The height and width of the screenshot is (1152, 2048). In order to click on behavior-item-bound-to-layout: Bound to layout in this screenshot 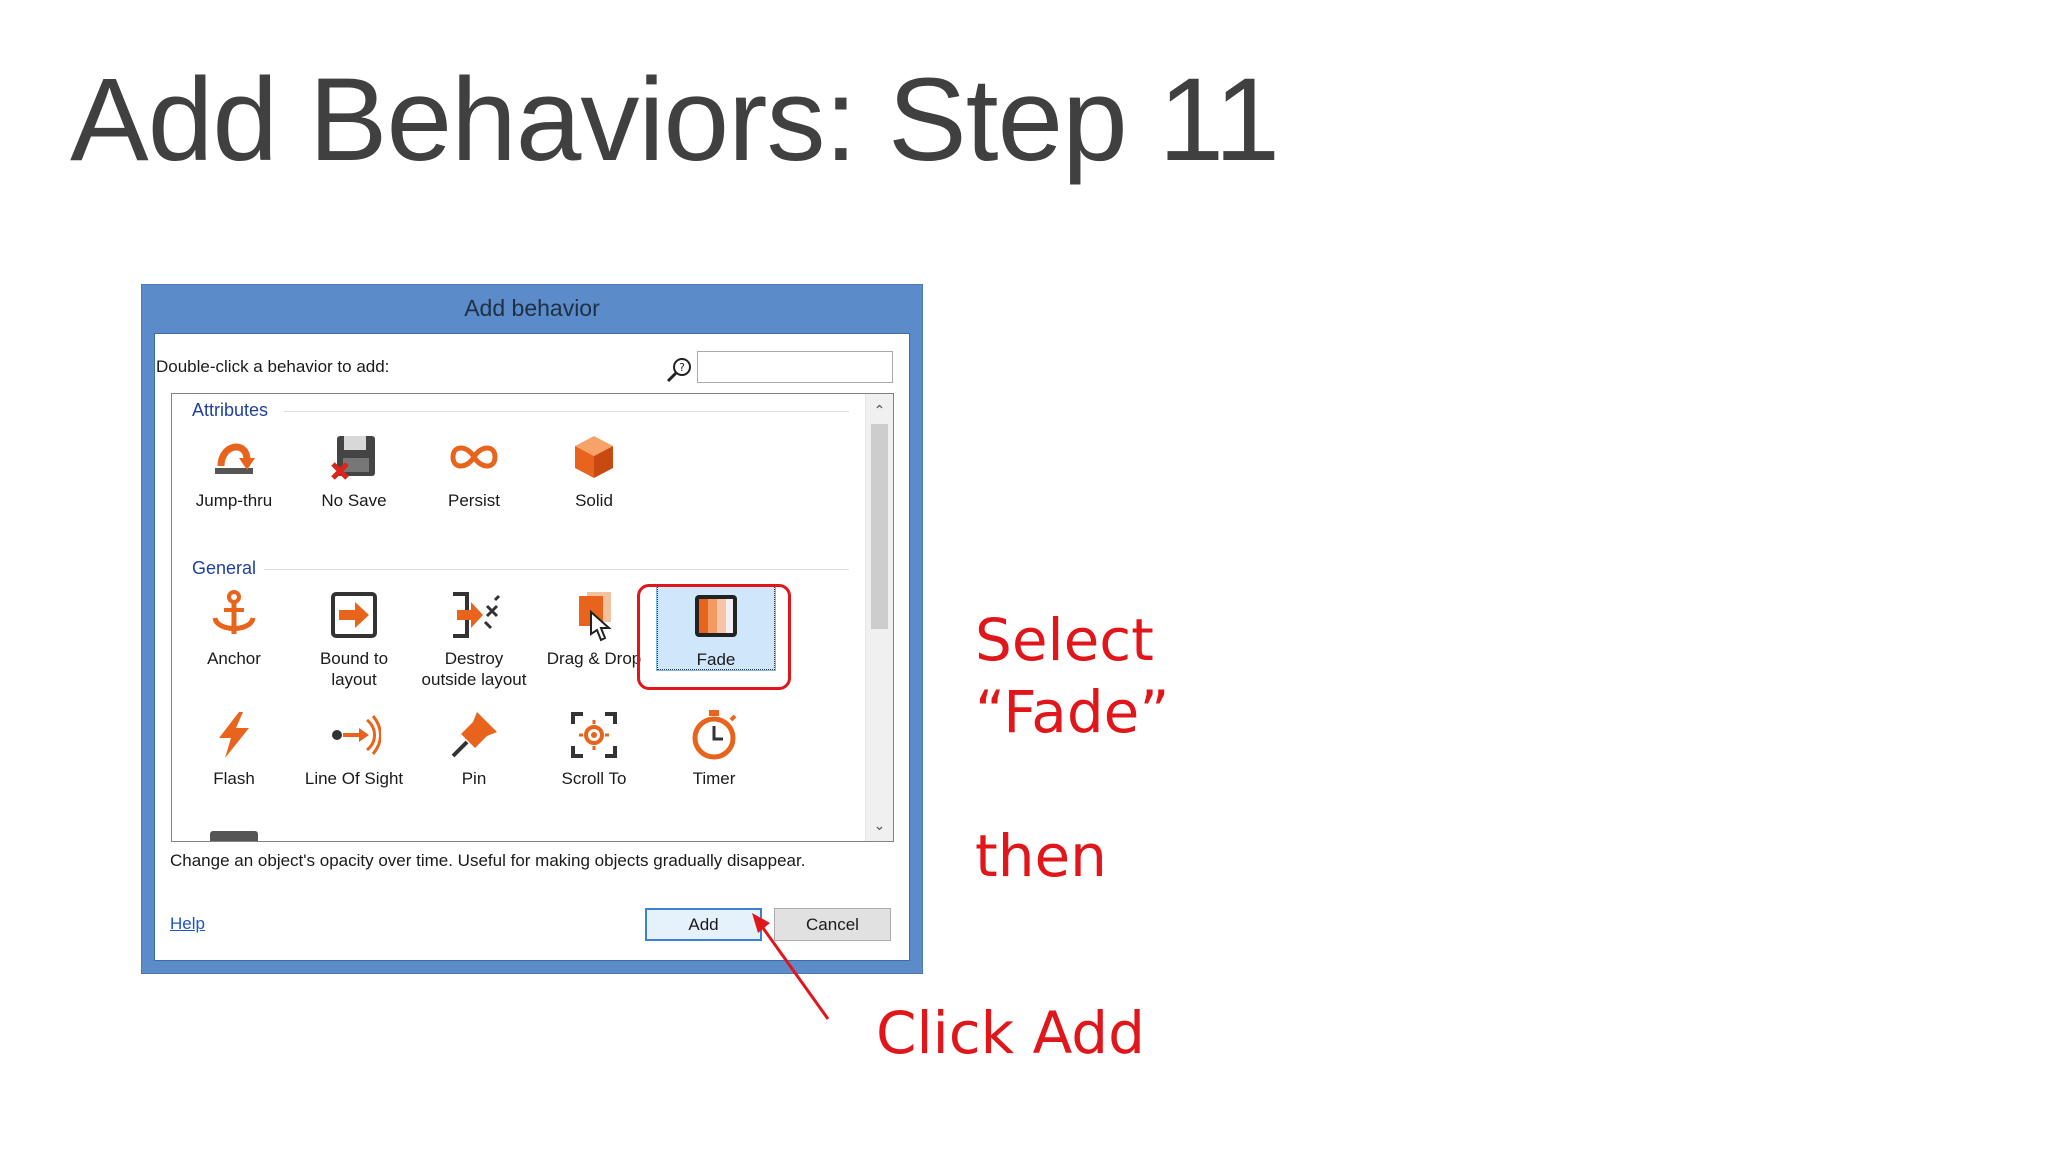, I will do `click(354, 639)`.